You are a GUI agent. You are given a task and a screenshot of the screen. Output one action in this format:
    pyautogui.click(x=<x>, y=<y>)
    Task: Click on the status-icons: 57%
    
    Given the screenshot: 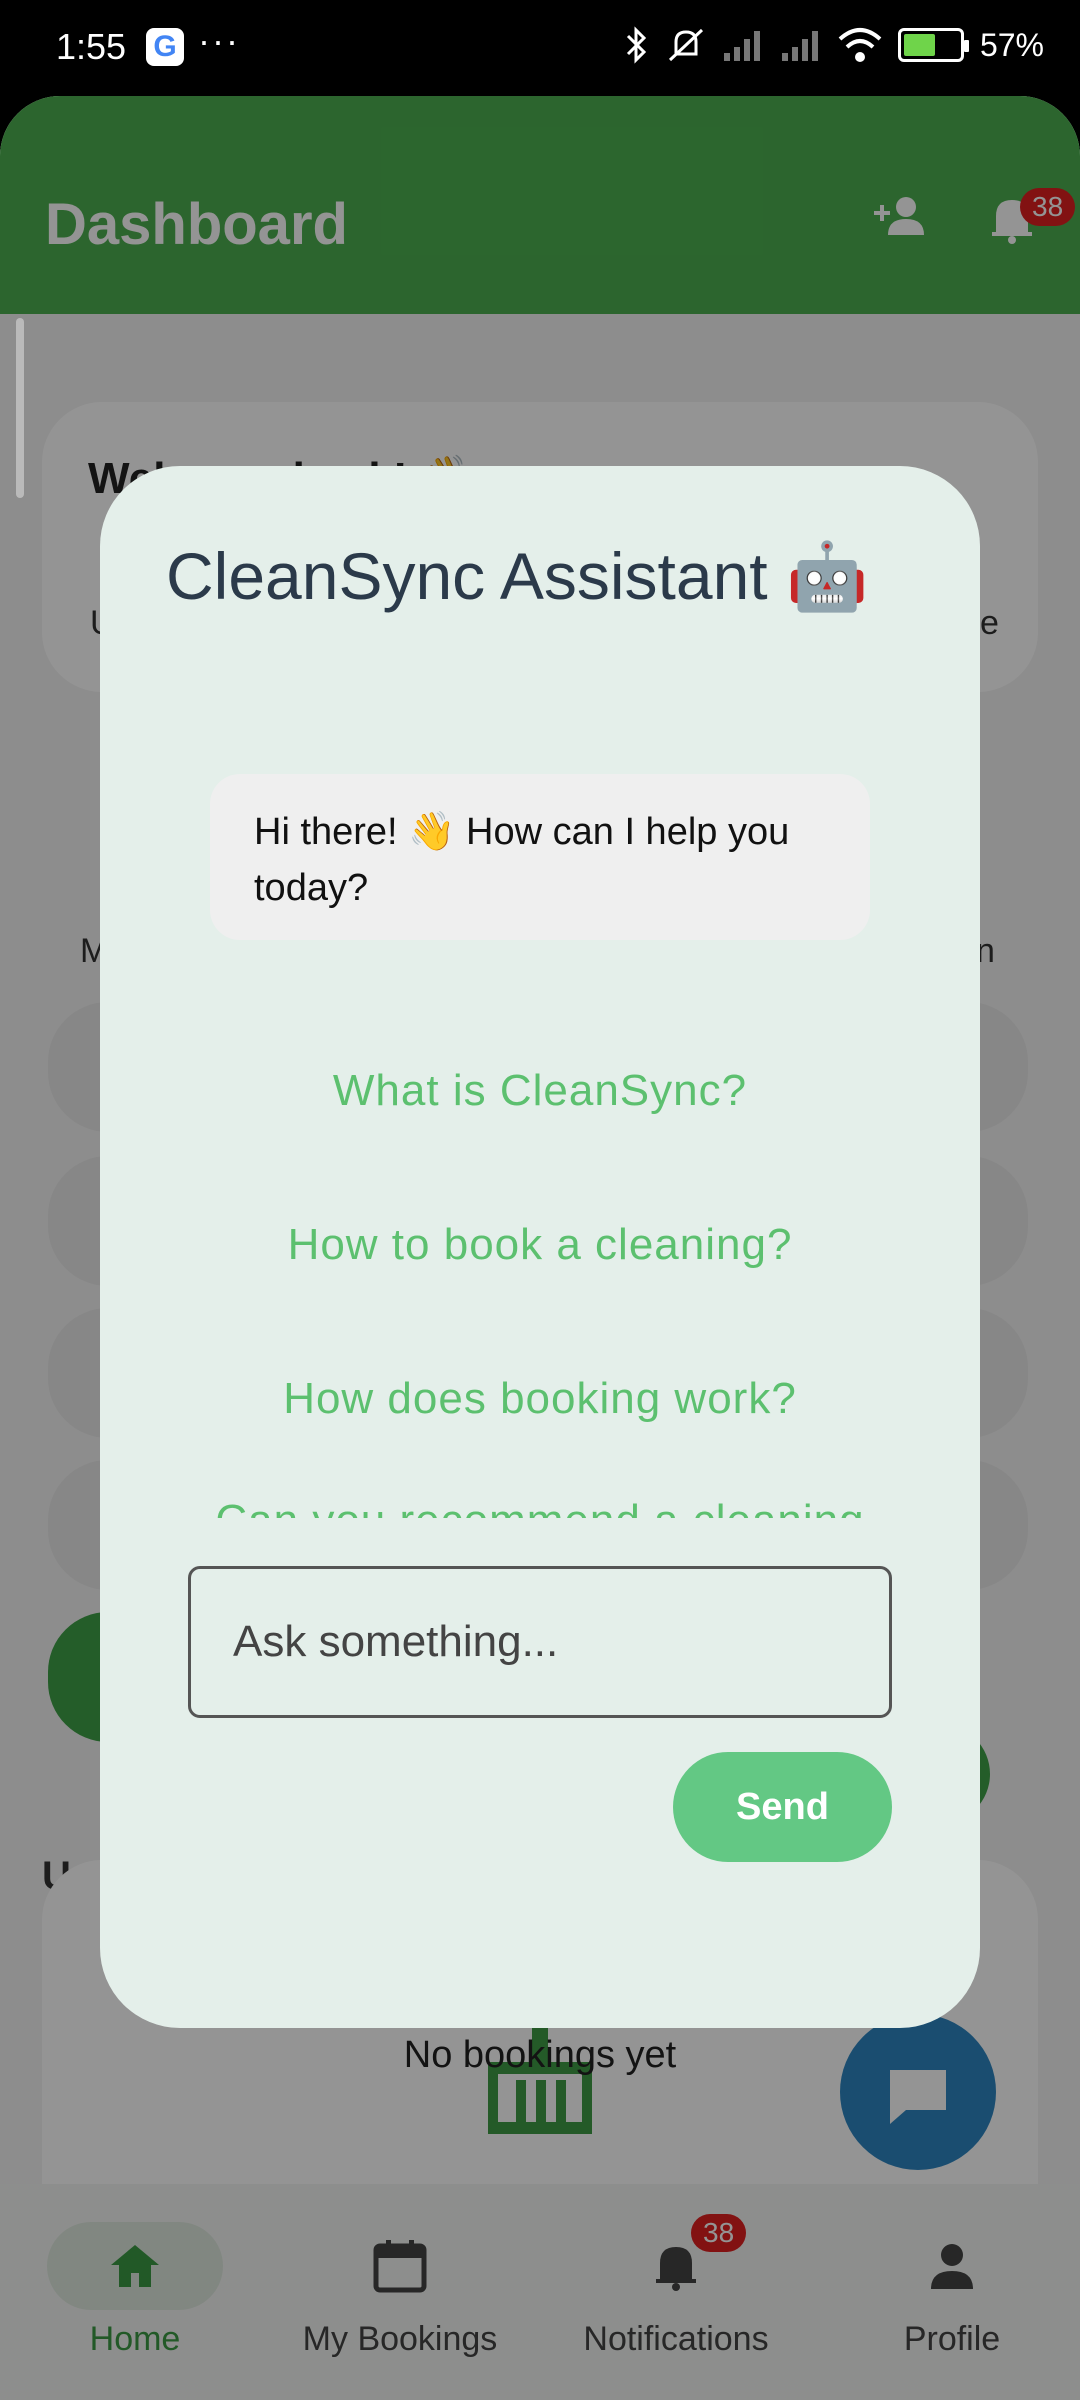 What is the action you would take?
    pyautogui.click(x=834, y=45)
    